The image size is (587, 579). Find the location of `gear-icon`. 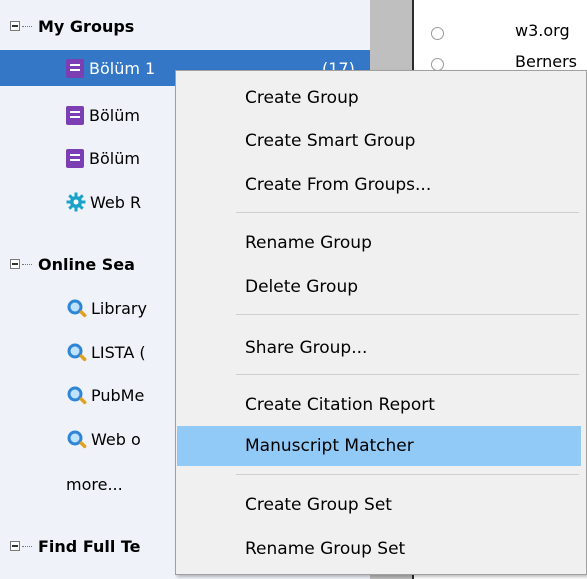

gear-icon is located at coordinates (76, 202).